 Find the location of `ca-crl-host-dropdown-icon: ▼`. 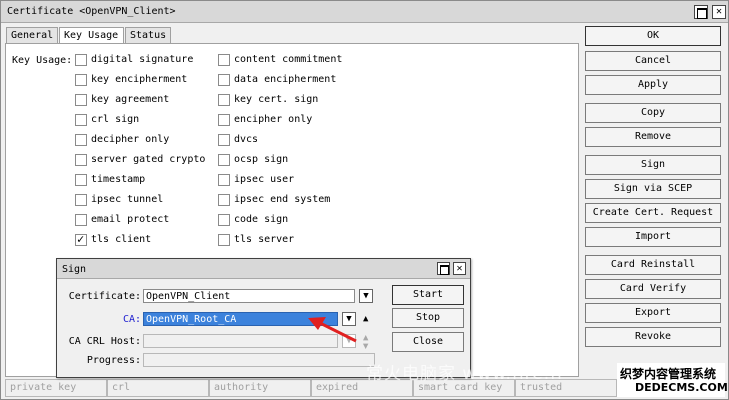

ca-crl-host-dropdown-icon: ▼ is located at coordinates (349, 341).